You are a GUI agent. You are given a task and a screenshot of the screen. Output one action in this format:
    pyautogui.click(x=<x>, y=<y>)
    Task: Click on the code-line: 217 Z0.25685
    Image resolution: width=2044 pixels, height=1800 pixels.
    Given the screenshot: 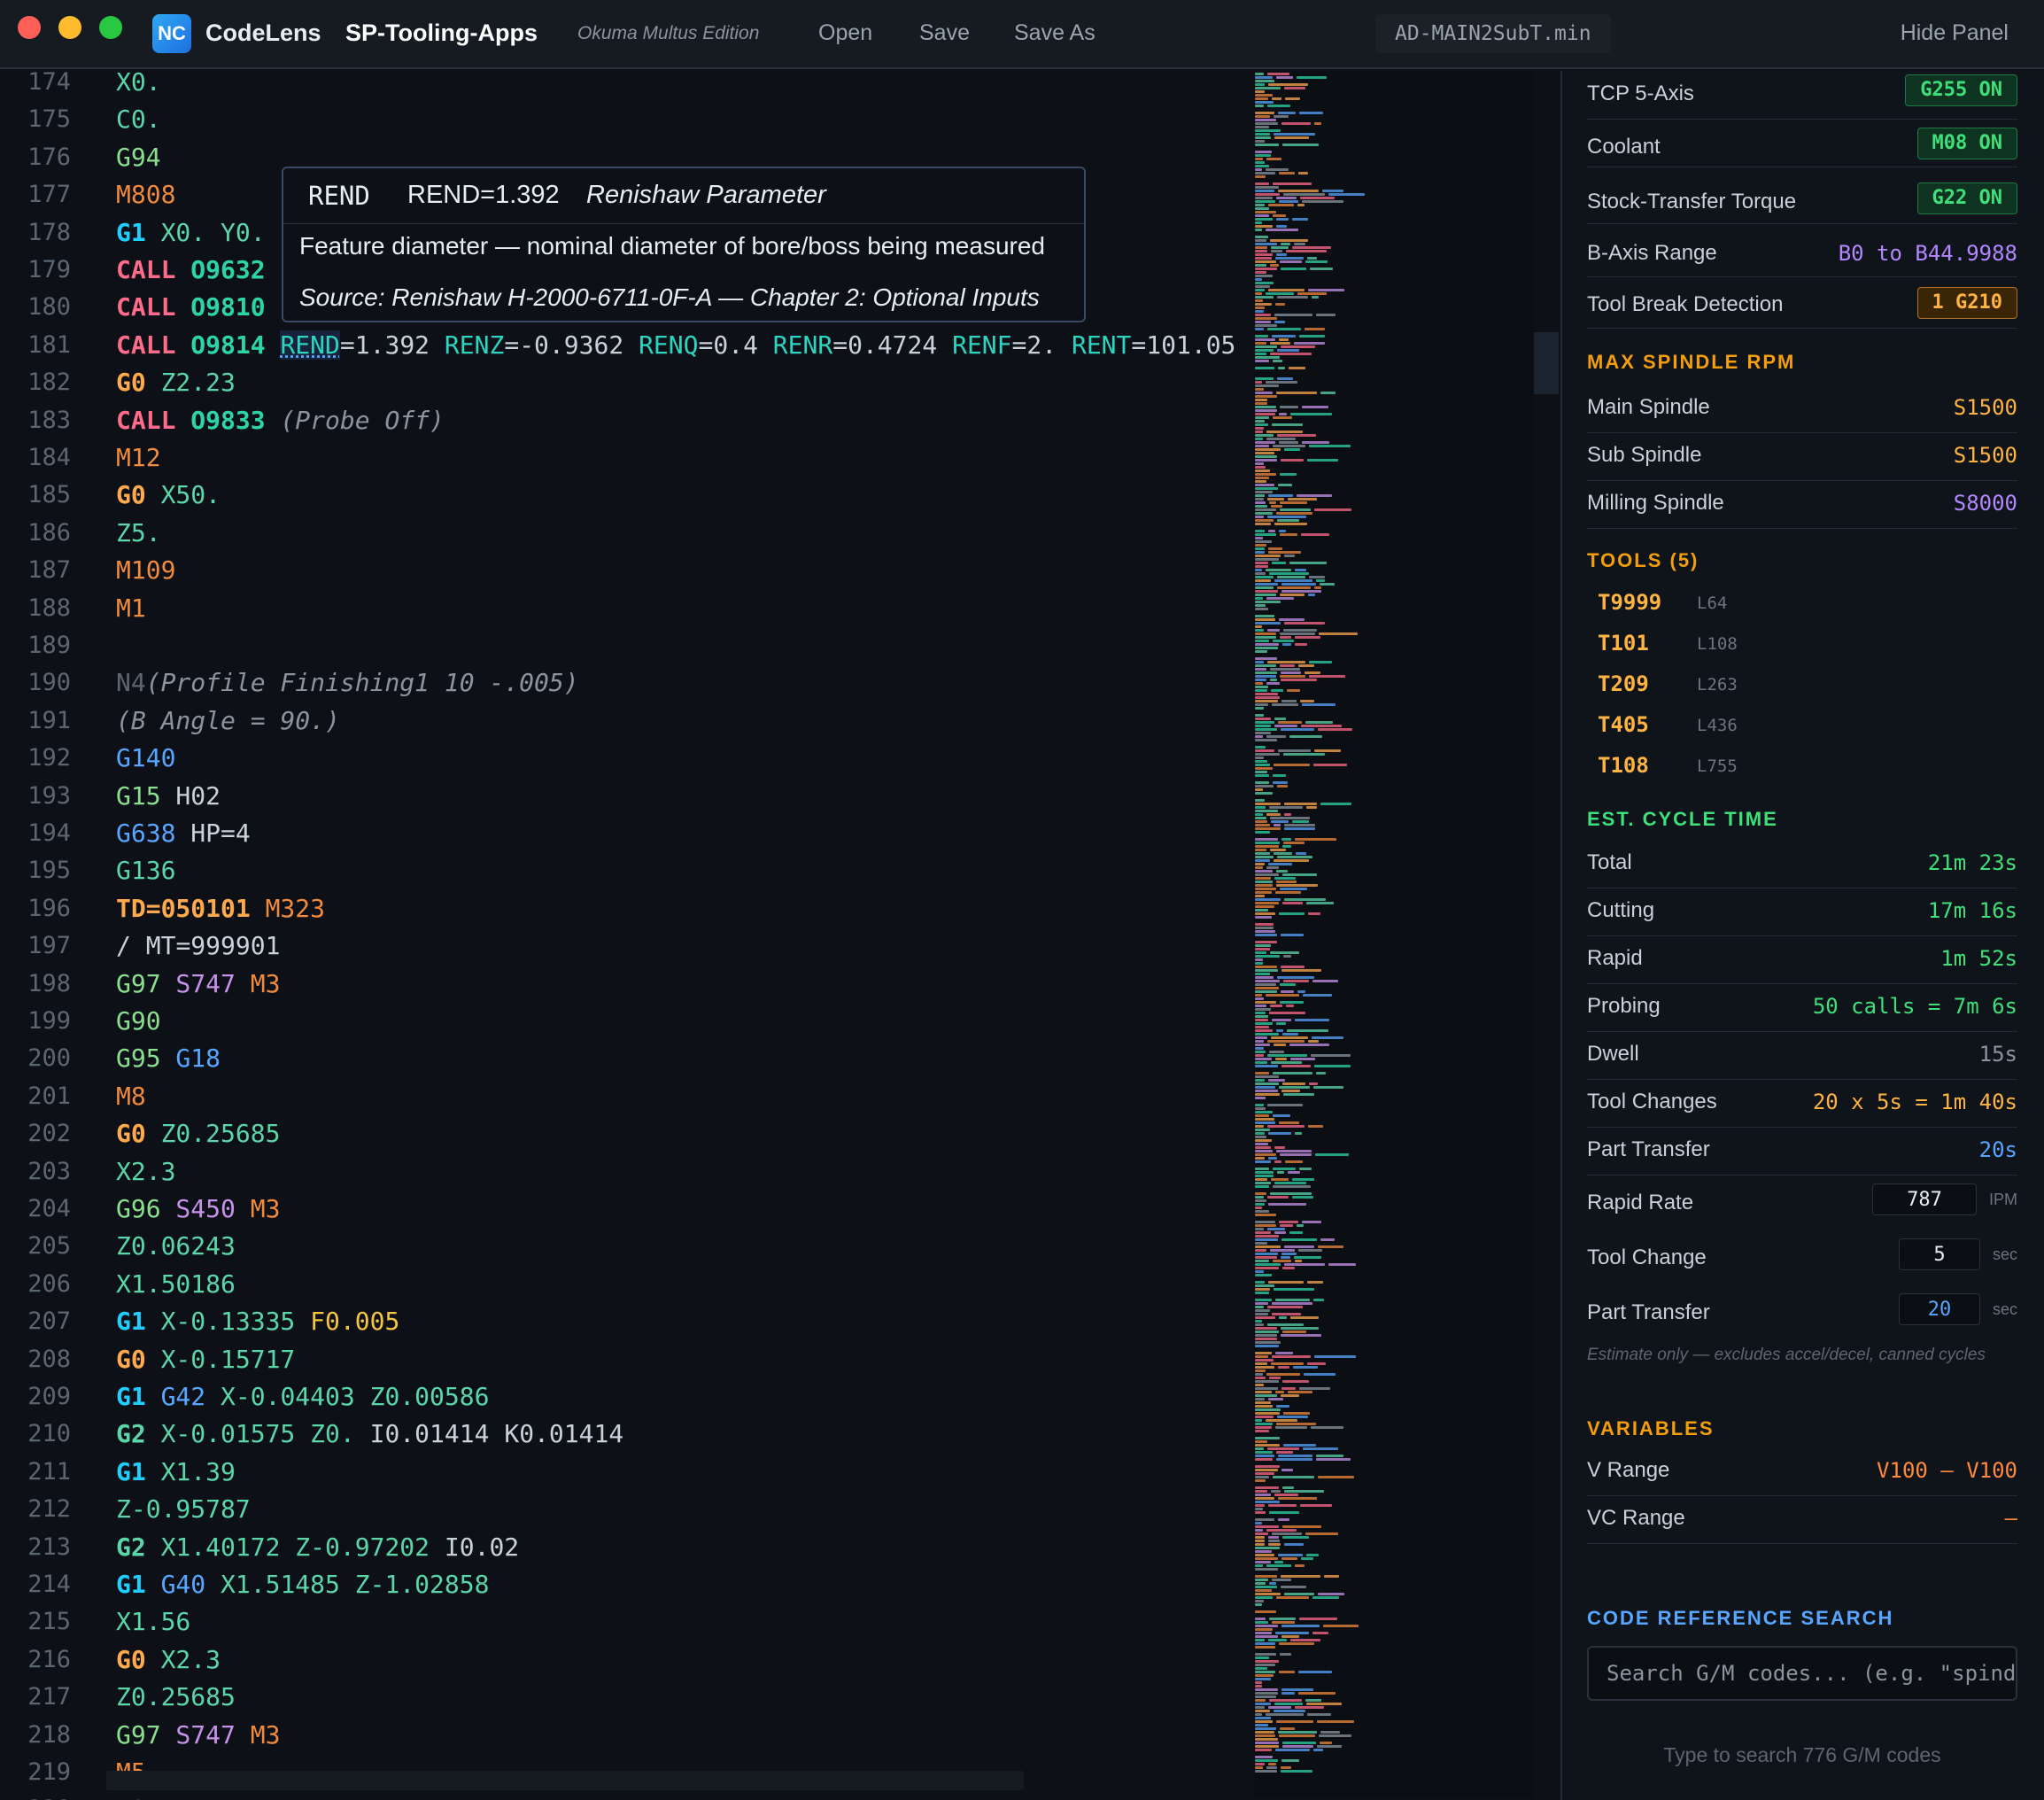 What is the action you would take?
    pyautogui.click(x=620, y=1697)
    